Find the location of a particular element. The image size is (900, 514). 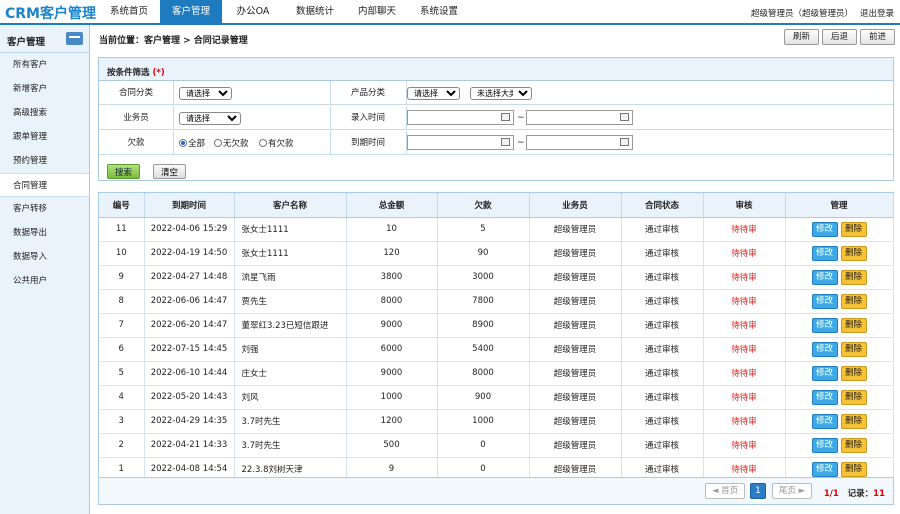

debt-radio-all: 全部 is located at coordinates (192, 143).